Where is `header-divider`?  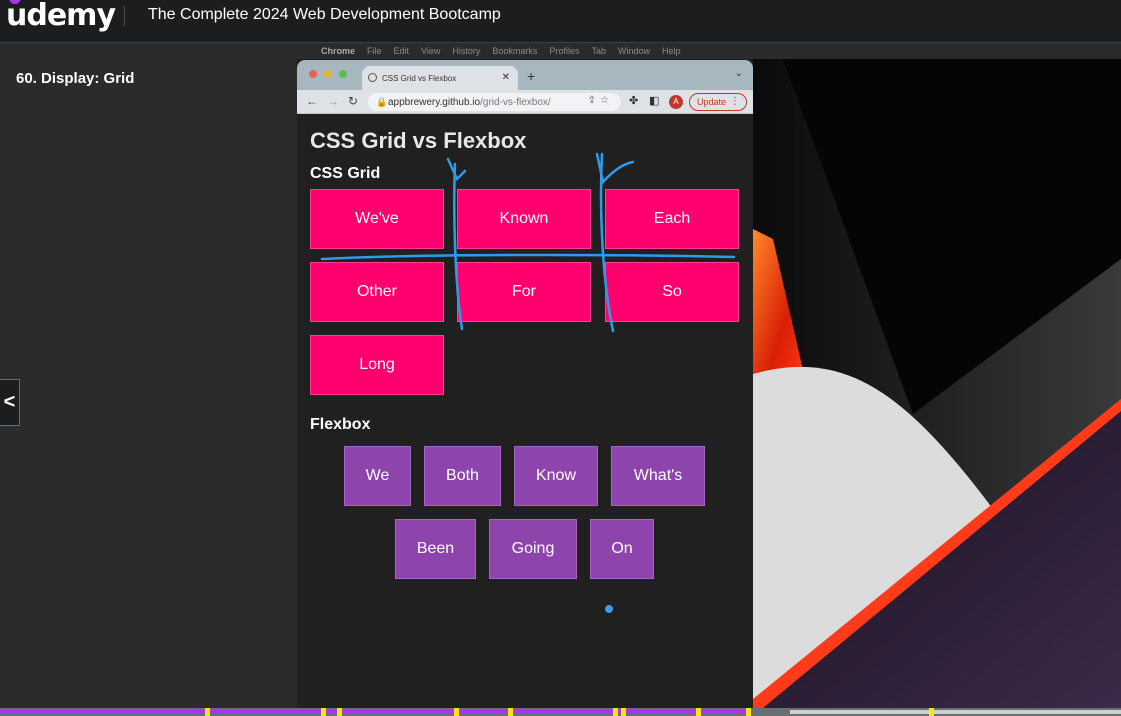 header-divider is located at coordinates (124, 16).